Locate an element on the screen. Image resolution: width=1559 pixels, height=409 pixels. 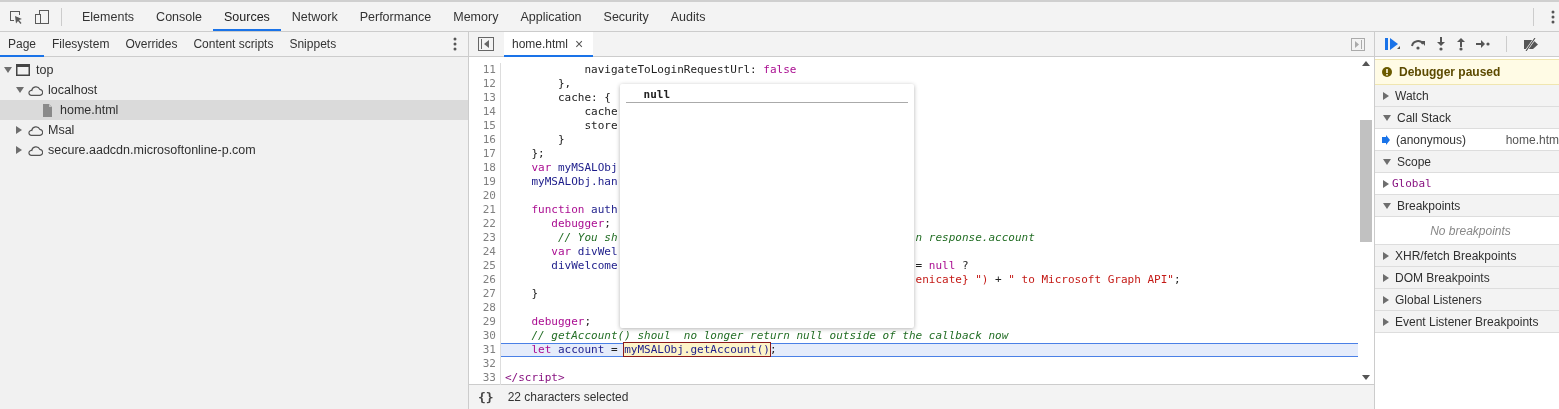
file-tab: home.html × is located at coordinates (549, 44).